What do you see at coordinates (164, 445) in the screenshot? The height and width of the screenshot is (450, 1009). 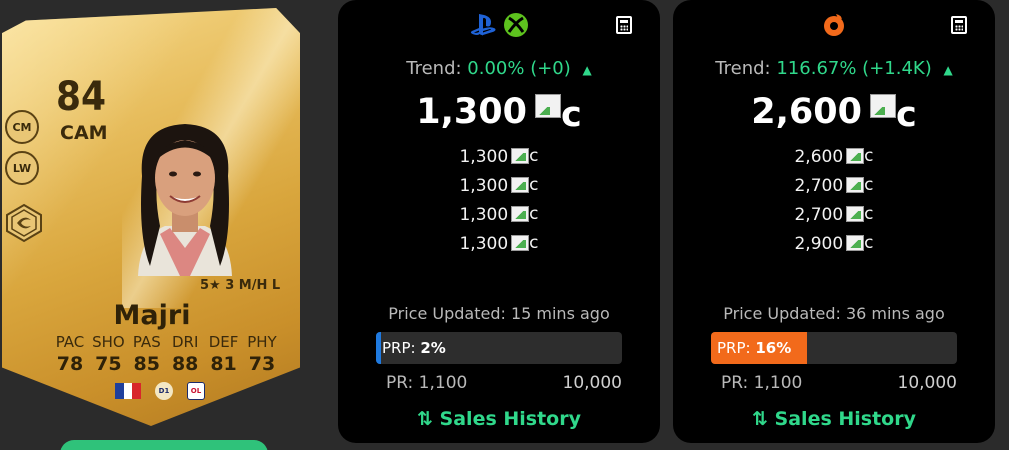 I see `action-button` at bounding box center [164, 445].